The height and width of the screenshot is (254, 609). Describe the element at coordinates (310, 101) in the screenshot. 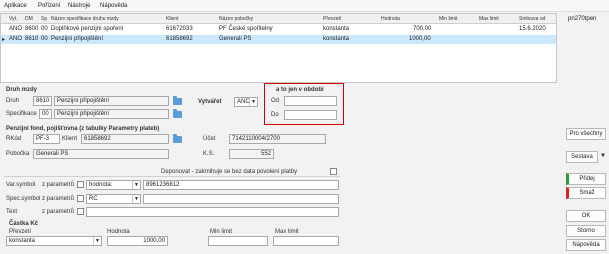

I see `od-field` at that location.